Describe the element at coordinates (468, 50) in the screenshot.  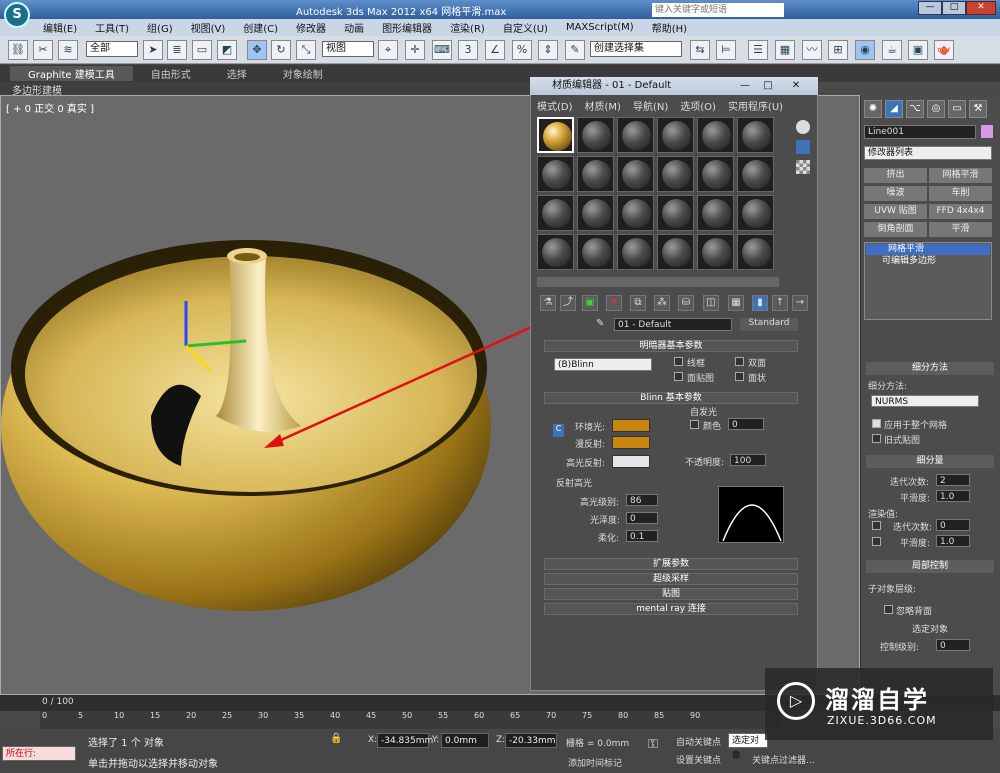
I see `snap-3d-icon: 3` at that location.